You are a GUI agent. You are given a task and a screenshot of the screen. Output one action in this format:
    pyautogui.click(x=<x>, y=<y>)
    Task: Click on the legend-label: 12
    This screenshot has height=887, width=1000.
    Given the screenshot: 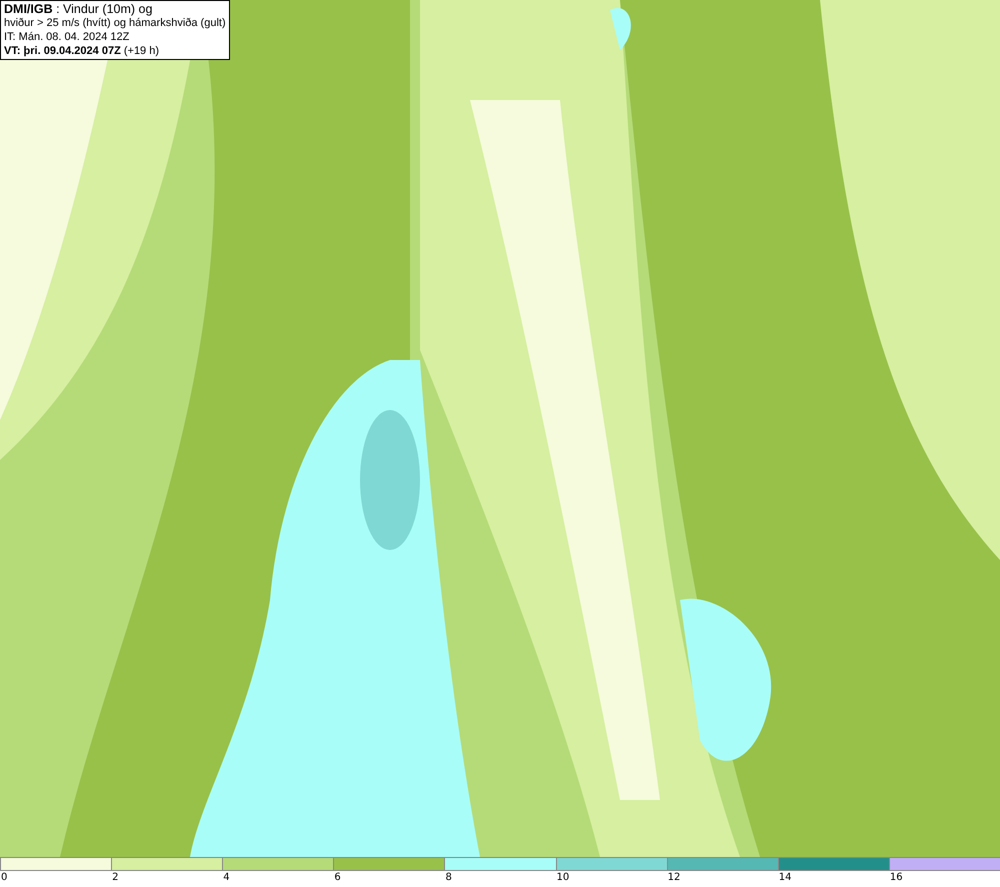 What is the action you would take?
    pyautogui.click(x=673, y=878)
    